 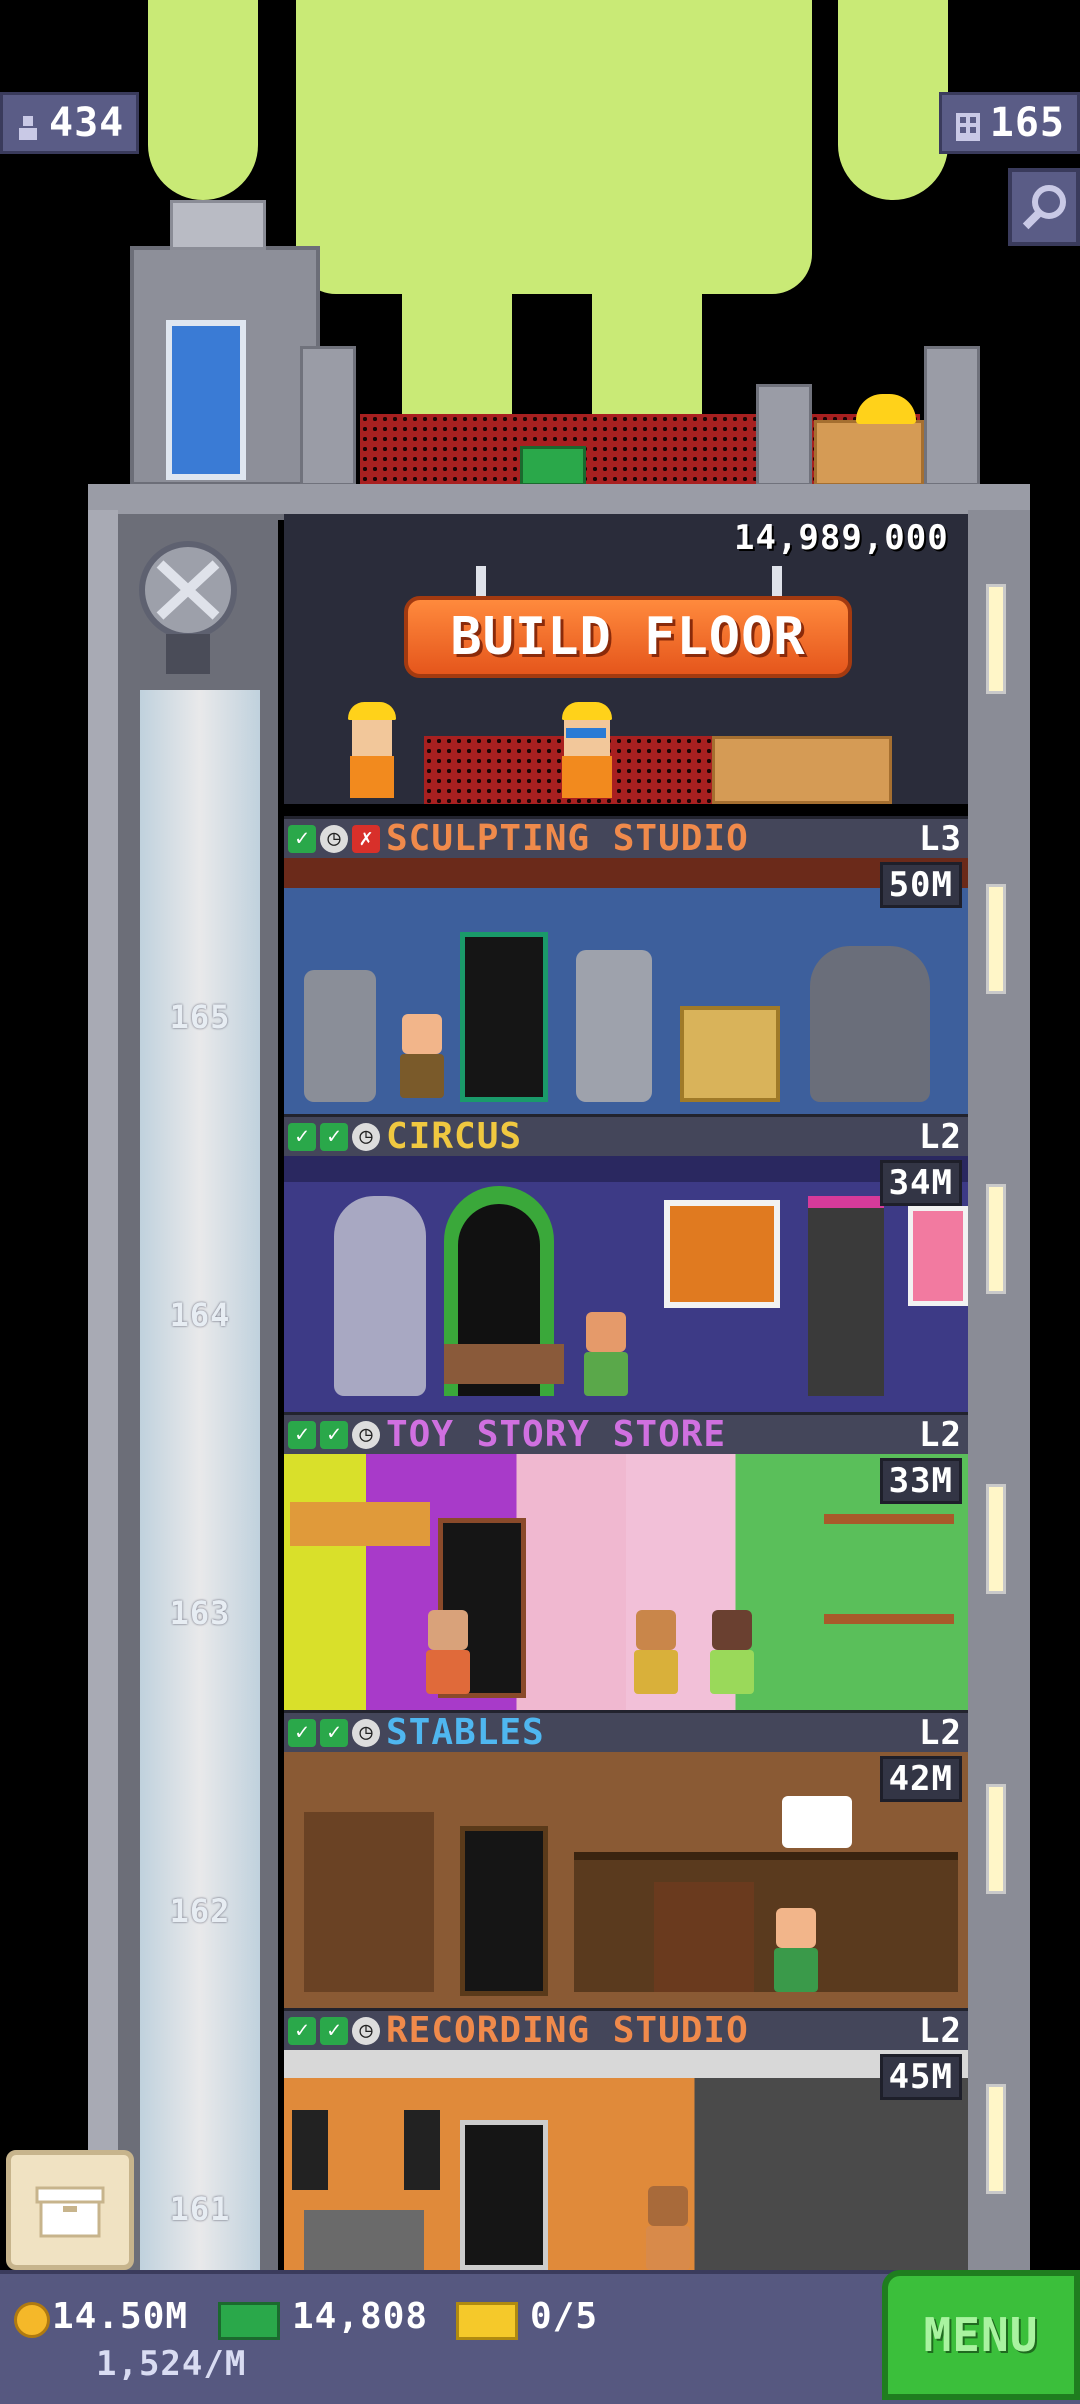 What do you see at coordinates (465, 1732) in the screenshot?
I see `floor-name: STABLES` at bounding box center [465, 1732].